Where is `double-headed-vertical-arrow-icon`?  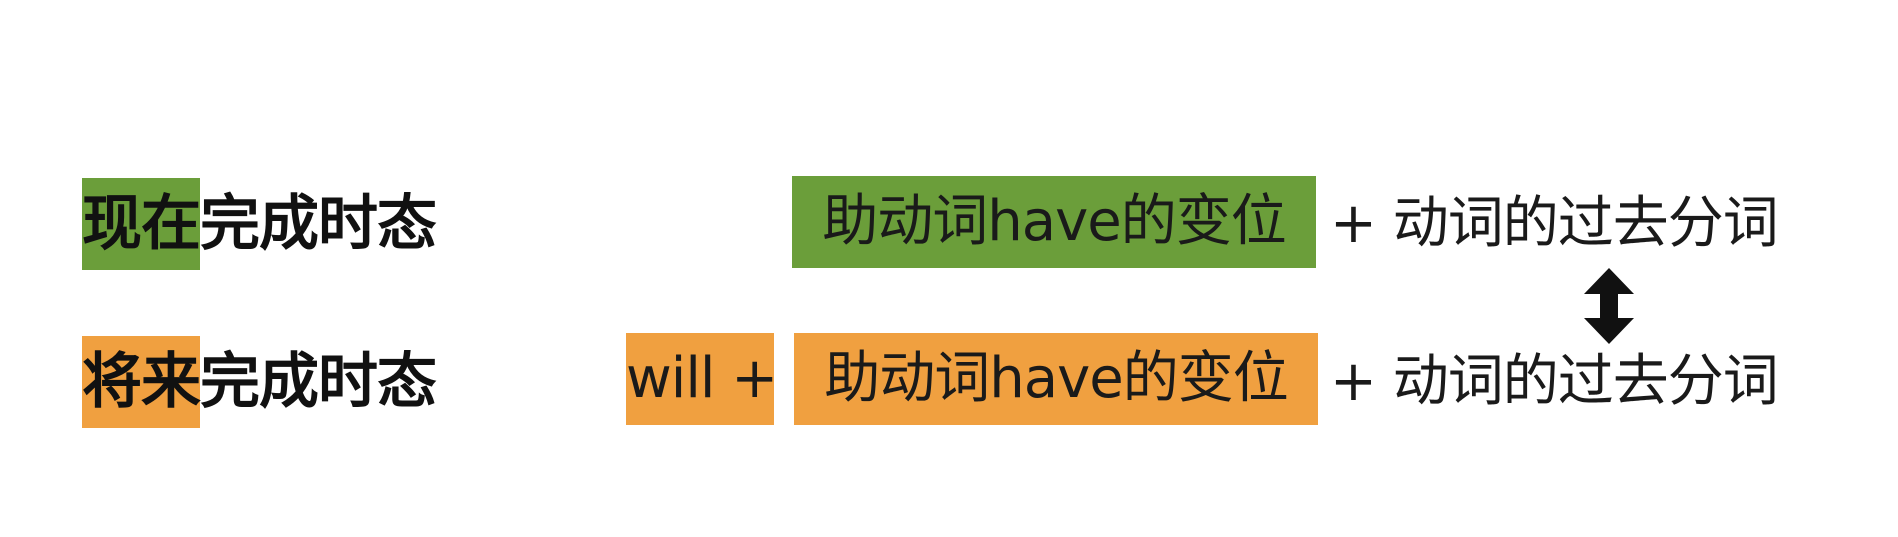 double-headed-vertical-arrow-icon is located at coordinates (1609, 306).